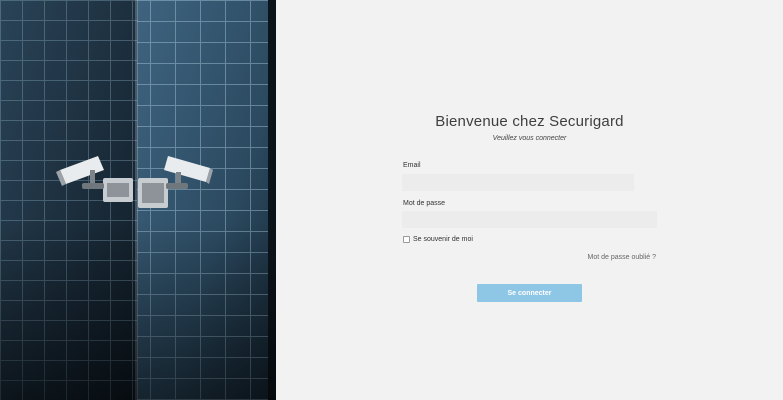 The image size is (783, 400). Describe the element at coordinates (529, 219) in the screenshot. I see `password-field` at that location.